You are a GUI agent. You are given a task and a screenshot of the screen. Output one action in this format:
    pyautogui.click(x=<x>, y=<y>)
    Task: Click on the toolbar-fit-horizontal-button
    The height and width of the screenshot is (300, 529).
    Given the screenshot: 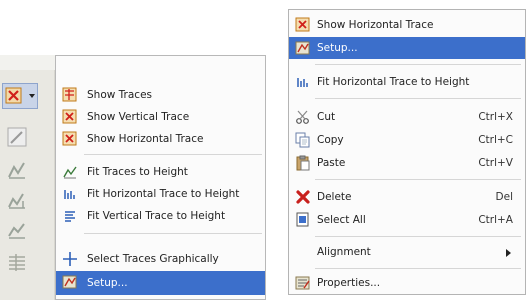 What is the action you would take?
    pyautogui.click(x=17, y=200)
    